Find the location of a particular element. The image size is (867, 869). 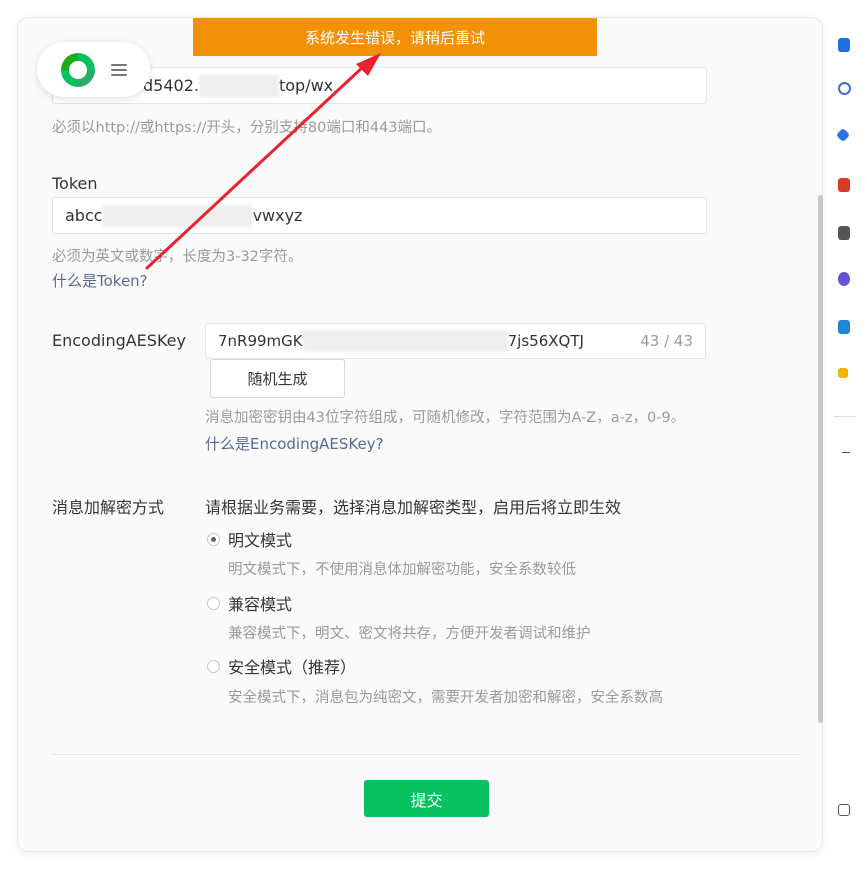

sidebar-settings-icon is located at coordinates (844, 810).